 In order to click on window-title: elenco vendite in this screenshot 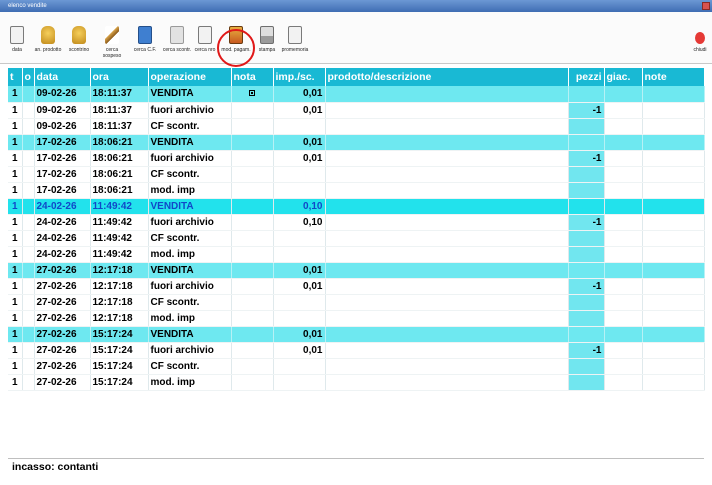, I will do `click(27, 6)`.